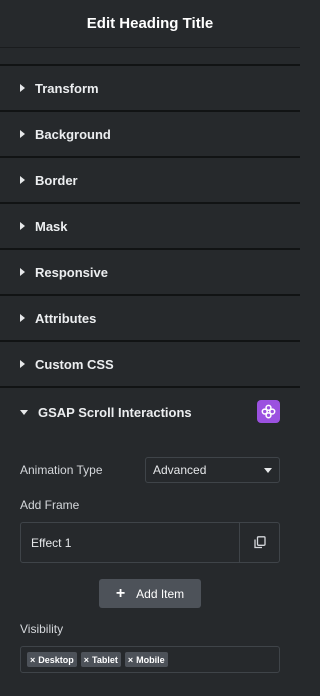  Describe the element at coordinates (115, 412) in the screenshot. I see `section-label: GSAP Scroll Interactions` at that location.